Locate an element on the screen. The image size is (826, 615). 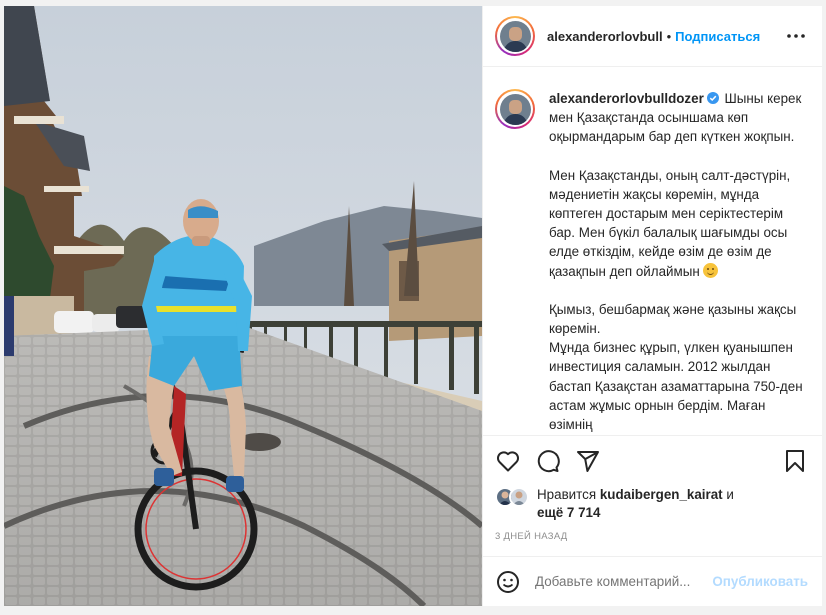
caption-author-avatar is located at coordinates (515, 109).